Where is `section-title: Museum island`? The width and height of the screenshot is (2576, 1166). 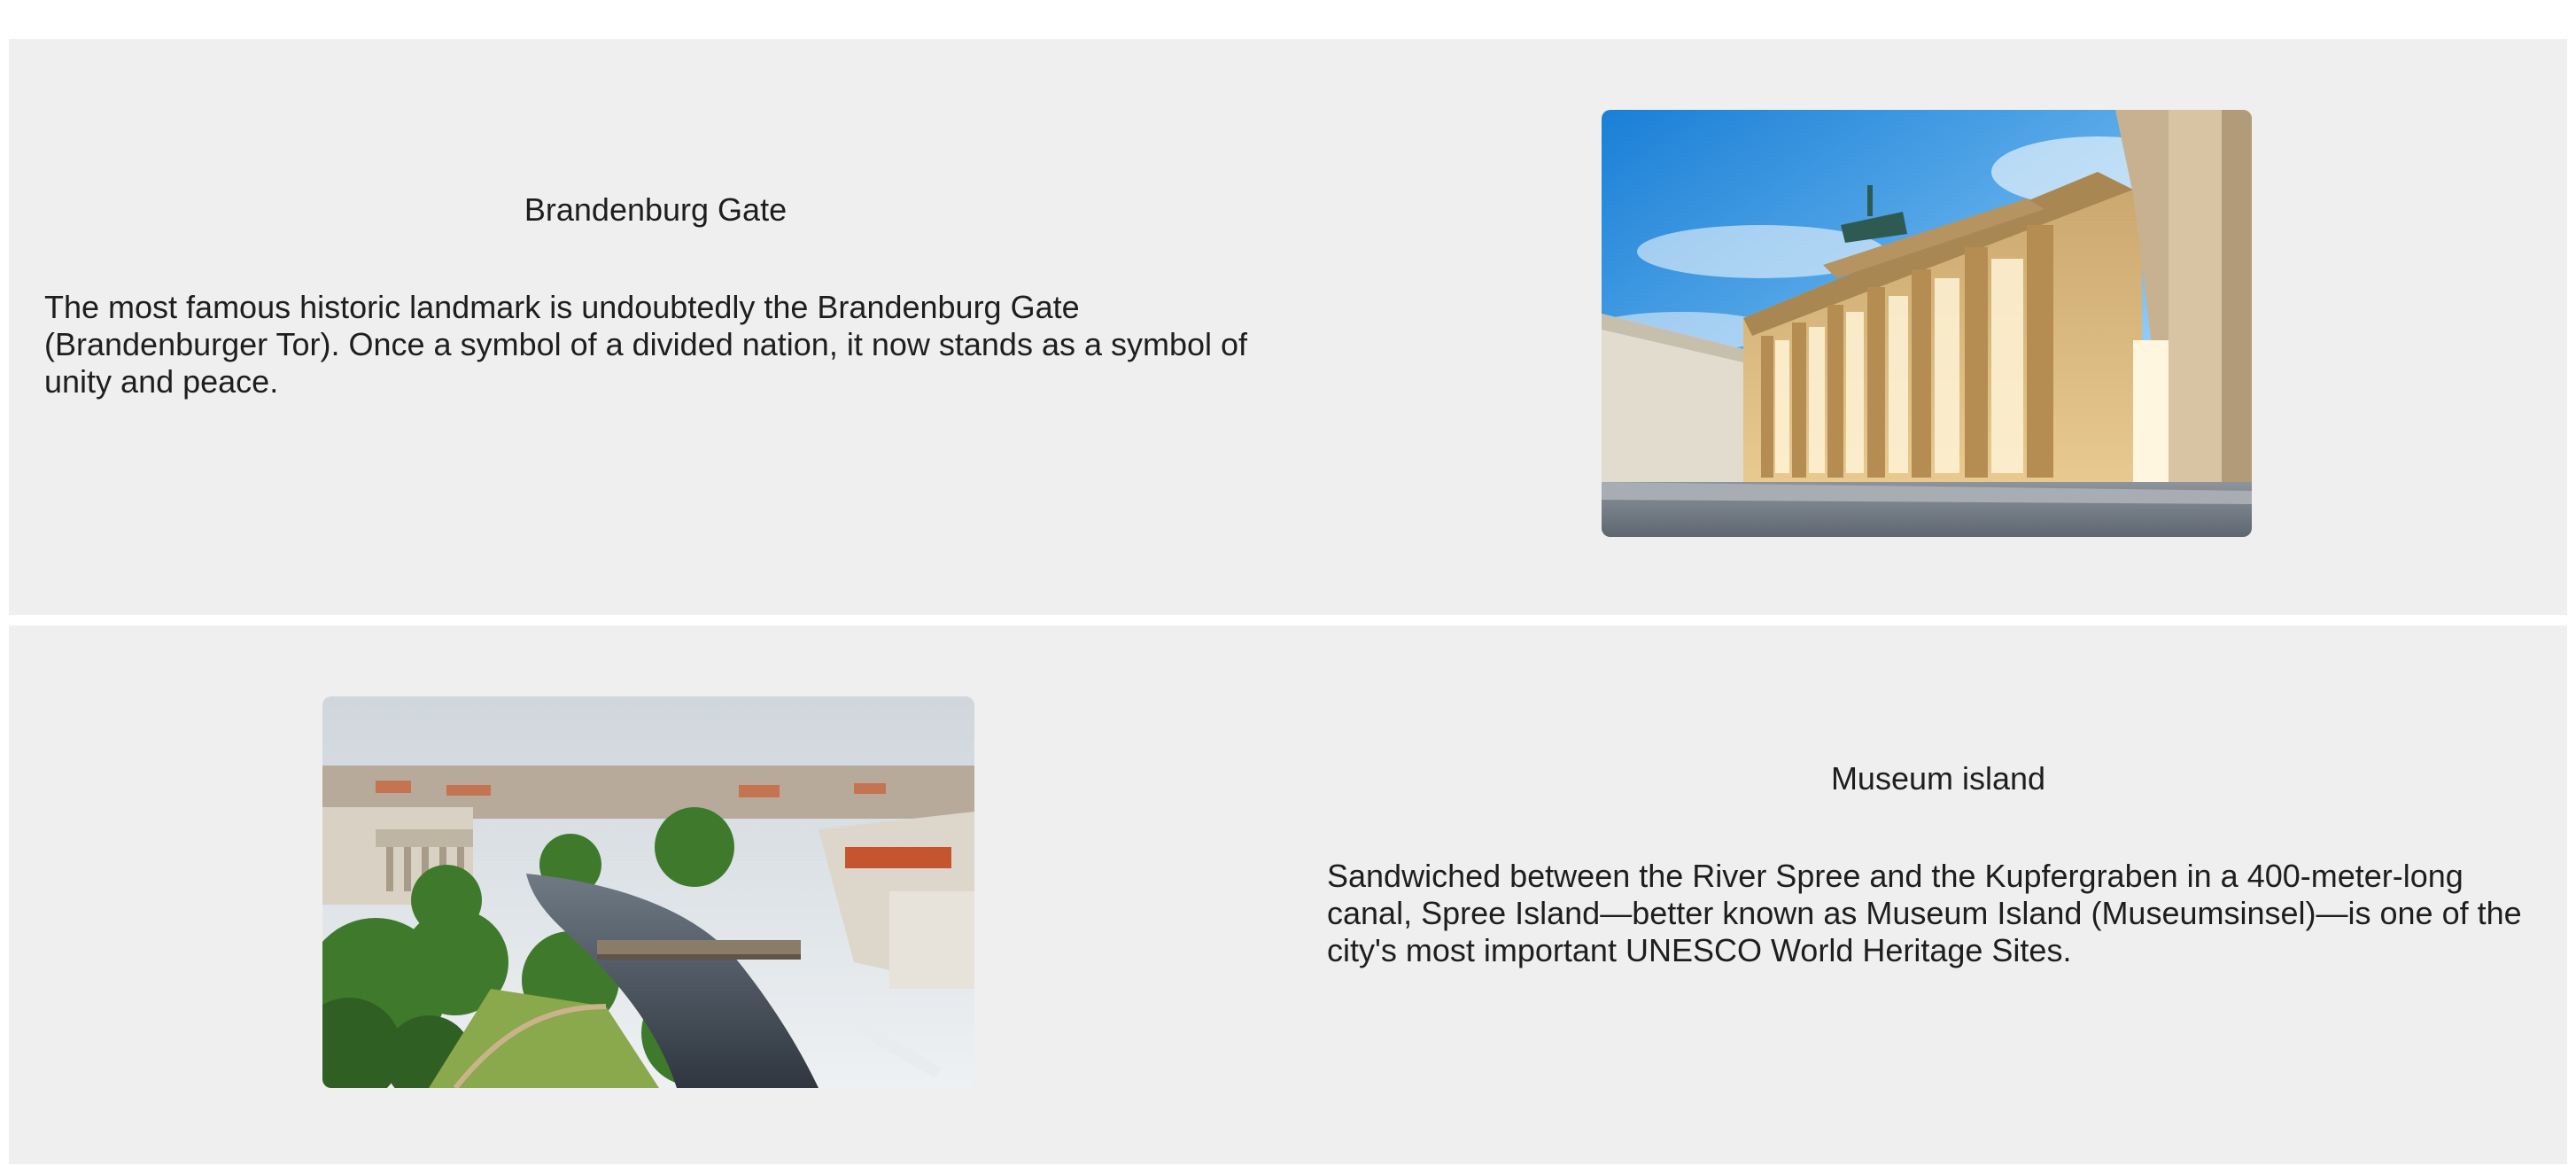 section-title: Museum island is located at coordinates (1938, 778).